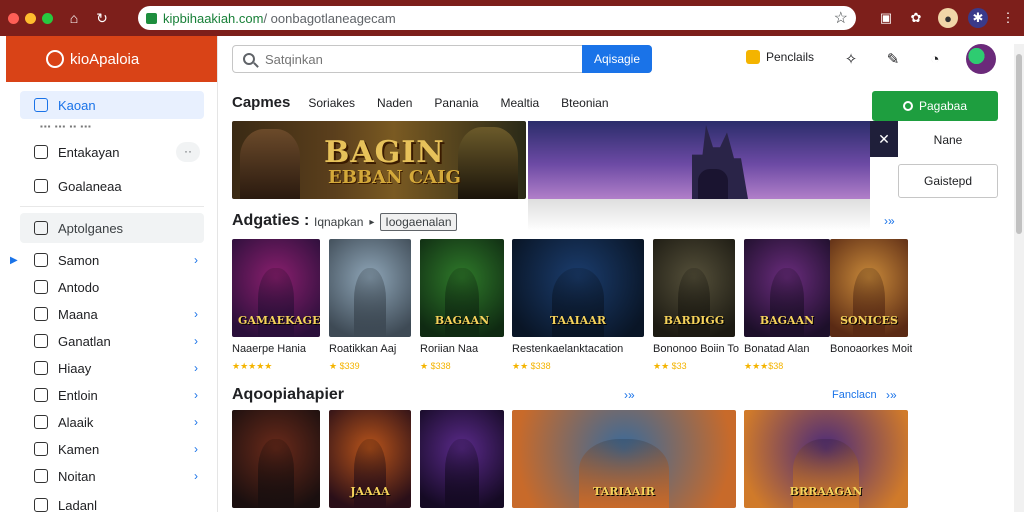  I want to click on game-title: Restenkaelanktacation, so click(580, 349).